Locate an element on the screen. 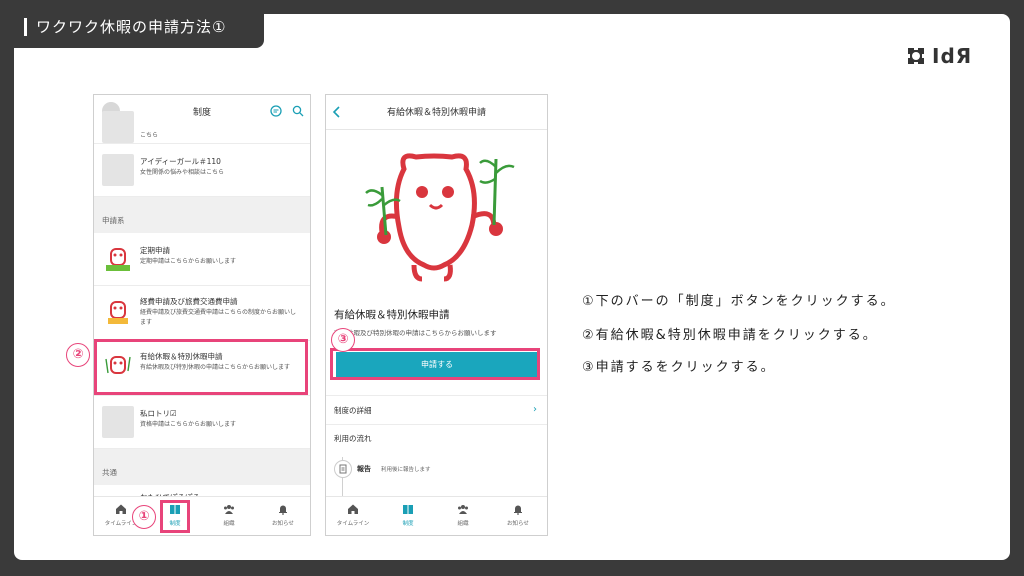  list-item: 私ロトリ☑ 資格申請はこちらからお願いします is located at coordinates (202, 422).